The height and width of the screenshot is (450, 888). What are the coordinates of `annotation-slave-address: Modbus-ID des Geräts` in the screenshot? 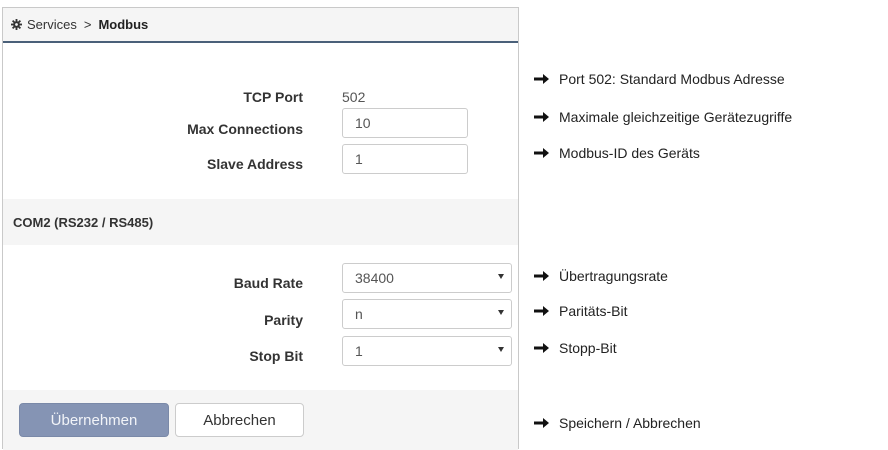 It's located at (617, 153).